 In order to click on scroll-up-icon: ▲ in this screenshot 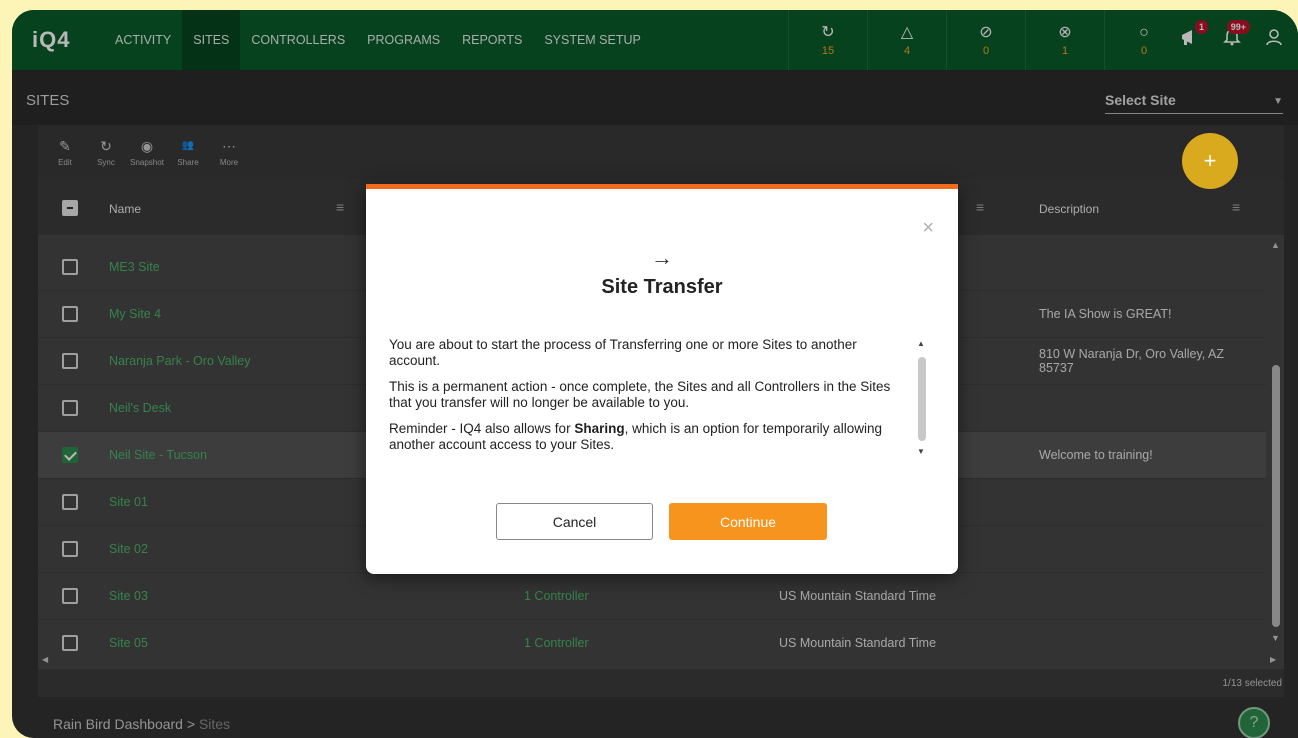, I will do `click(921, 343)`.